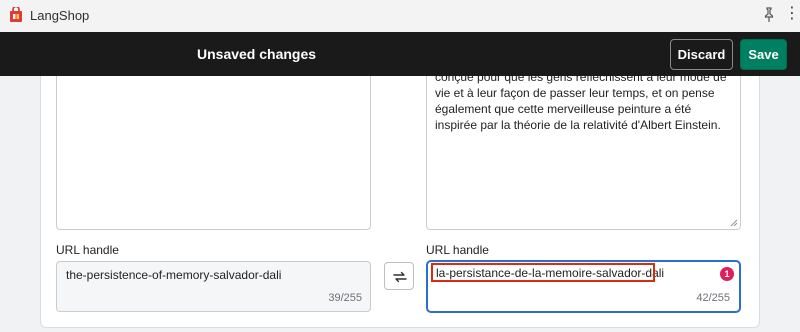  I want to click on swap-arrows-icon, so click(400, 277).